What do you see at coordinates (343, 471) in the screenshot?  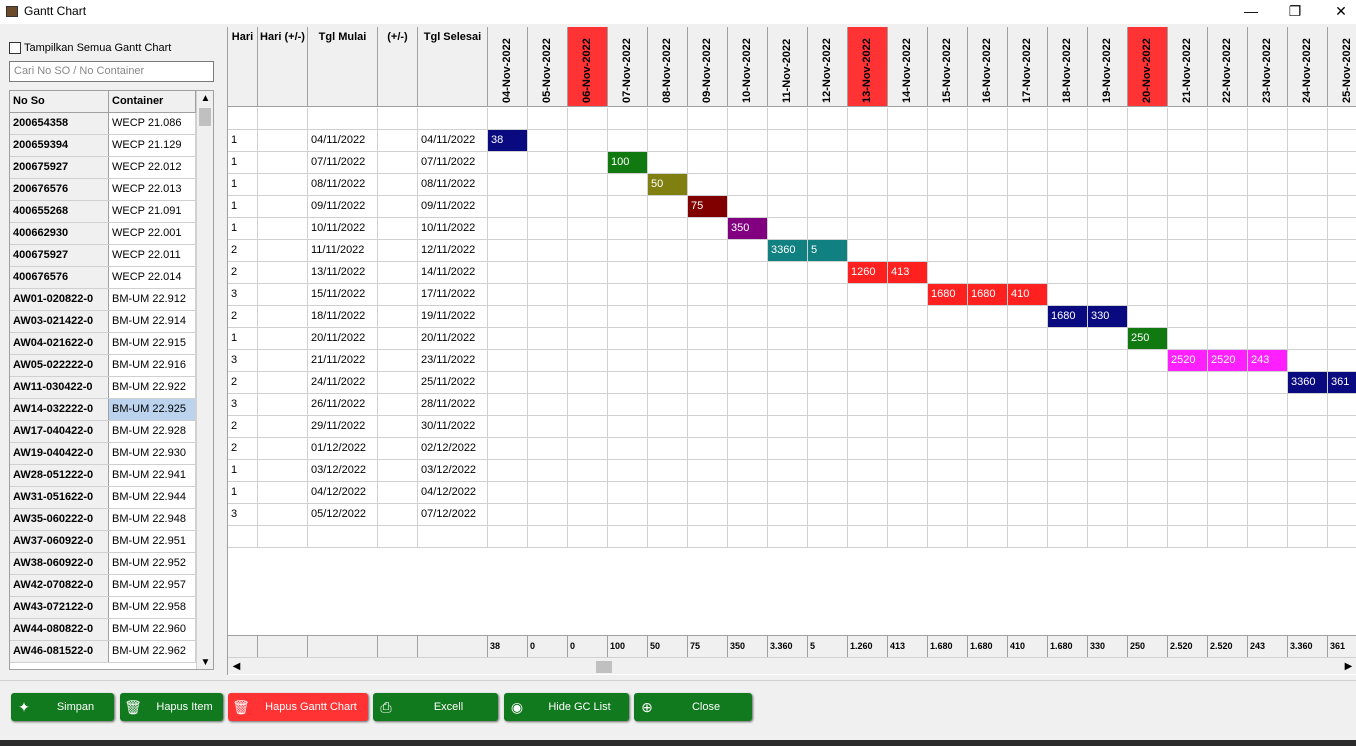 I see `tgl-mulai-cell: 03/12/2022` at bounding box center [343, 471].